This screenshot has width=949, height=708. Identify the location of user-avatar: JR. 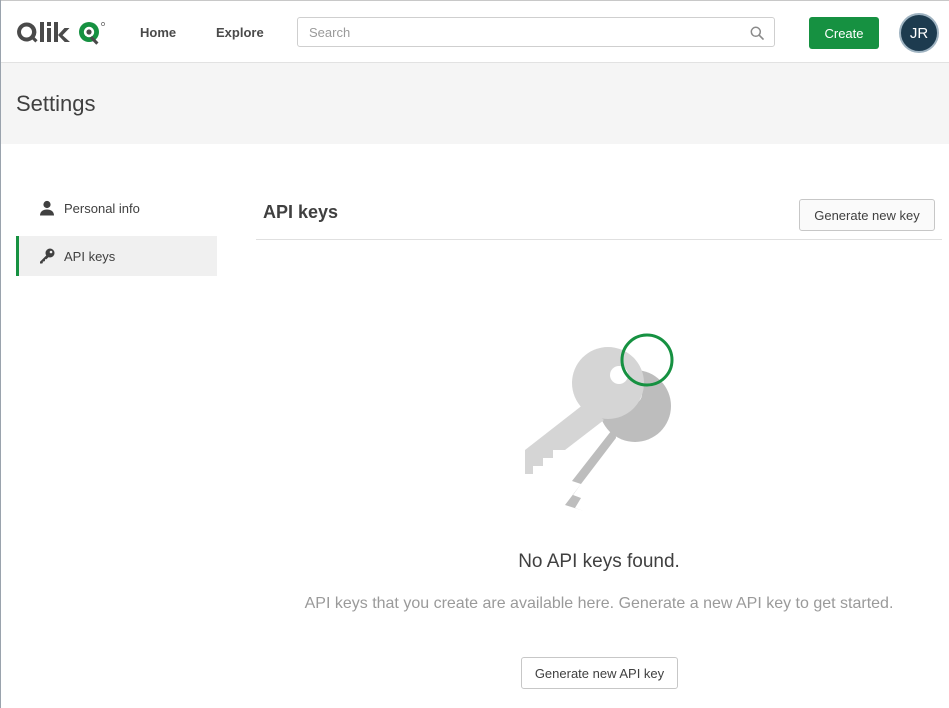
(919, 33).